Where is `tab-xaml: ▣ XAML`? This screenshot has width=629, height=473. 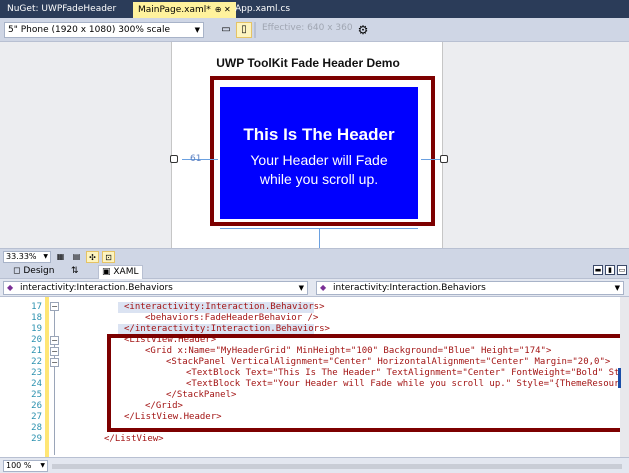 tab-xaml: ▣ XAML is located at coordinates (120, 272).